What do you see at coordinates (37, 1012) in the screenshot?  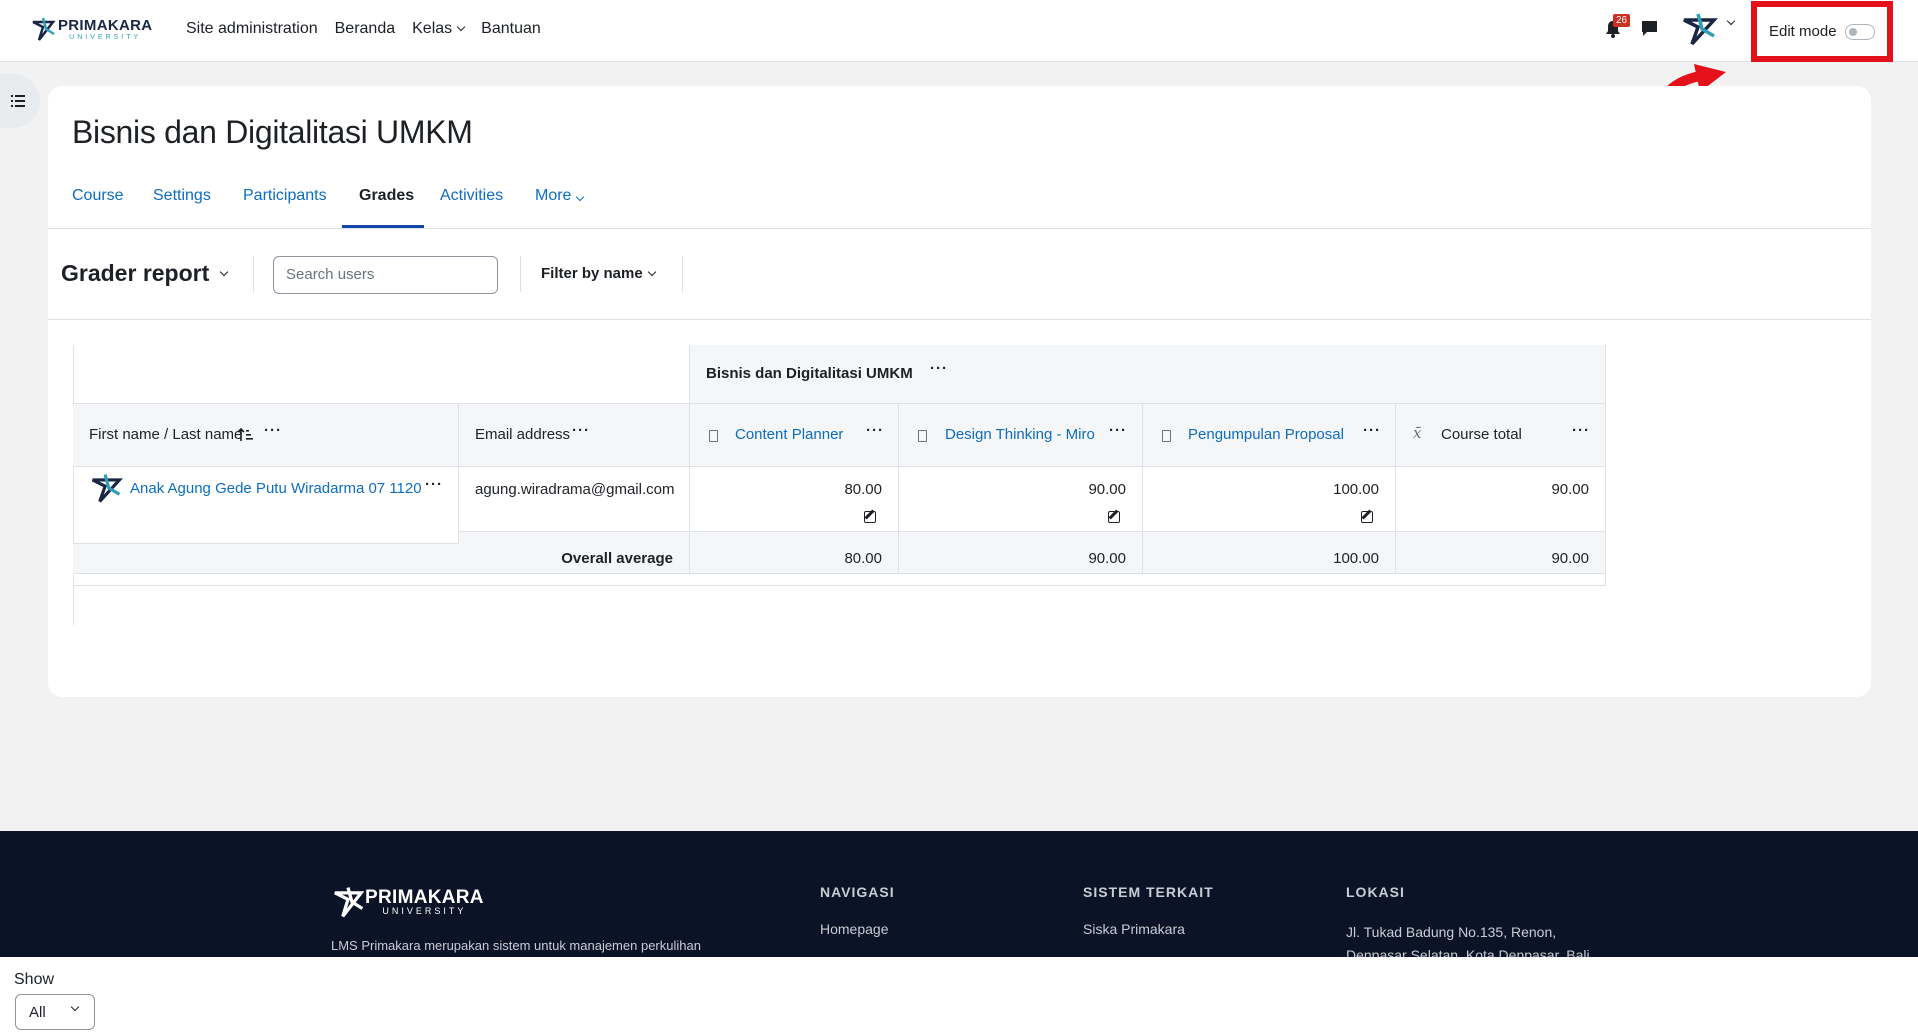 I see `per-page-value: All` at bounding box center [37, 1012].